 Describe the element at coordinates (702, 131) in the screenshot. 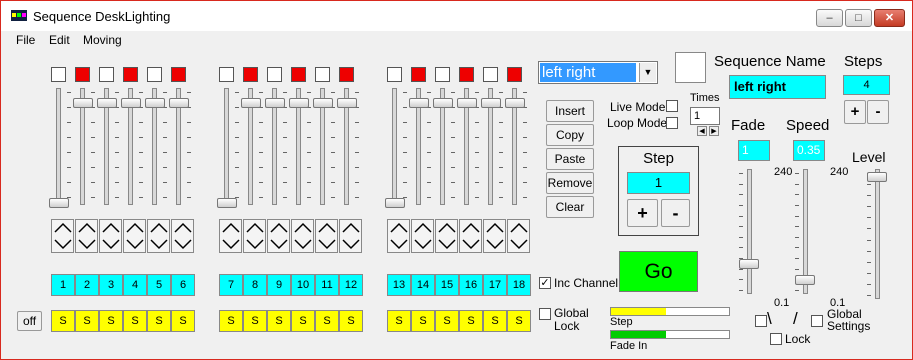

I see `times-left-arrow-icon: ◀` at that location.